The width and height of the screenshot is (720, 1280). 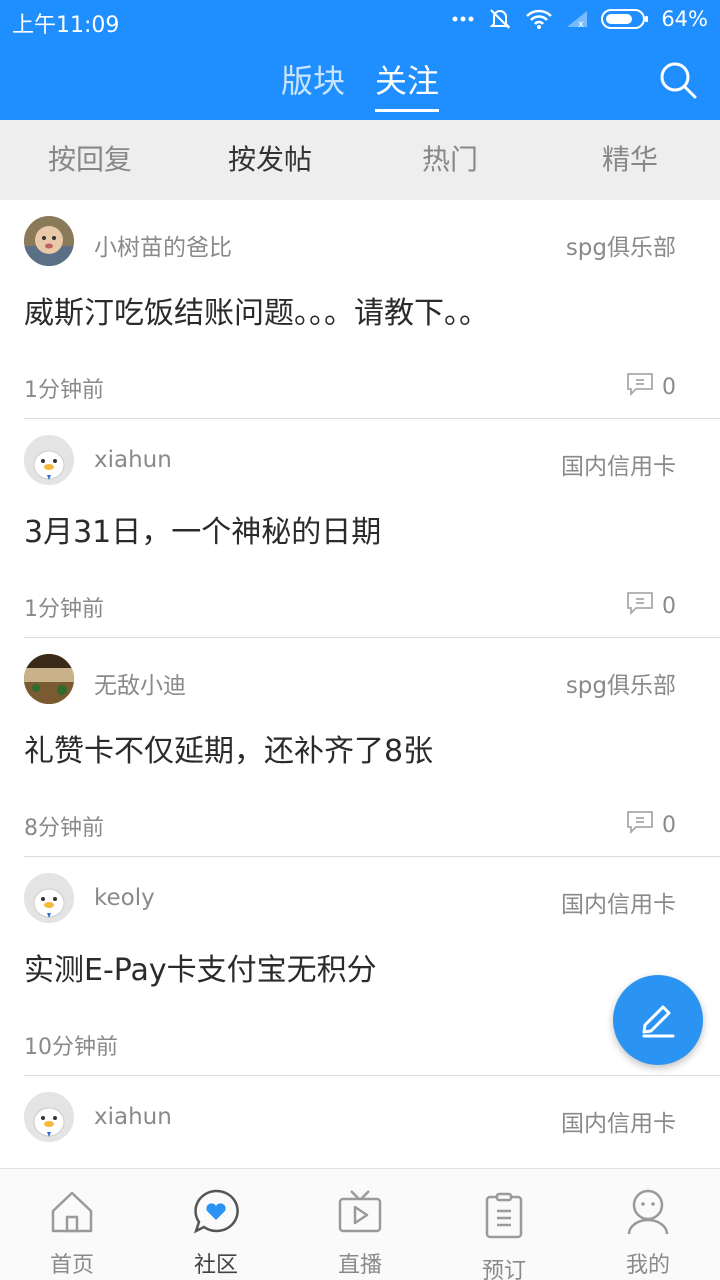 What do you see at coordinates (504, 1216) in the screenshot?
I see `booking-icon` at bounding box center [504, 1216].